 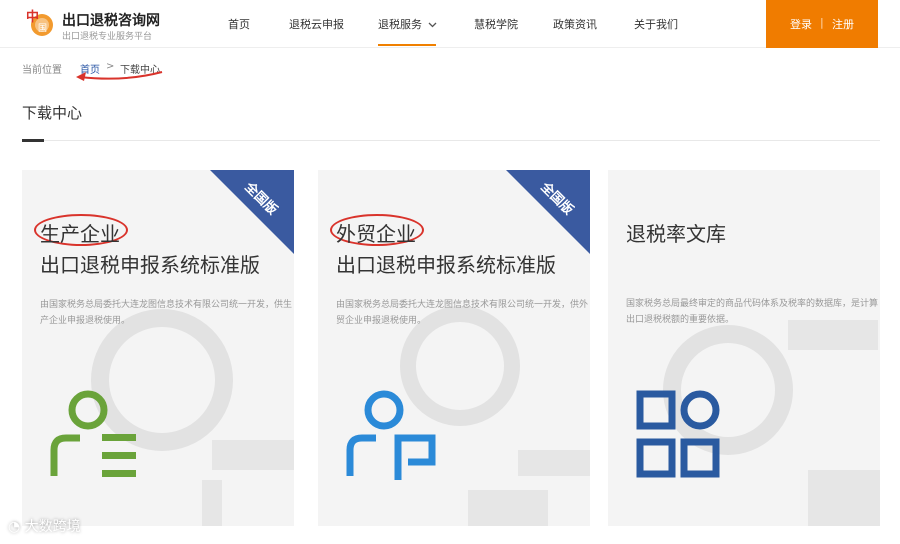 What do you see at coordinates (107, 37) in the screenshot?
I see `brand-subtitle: 出口退税专业服务平台` at bounding box center [107, 37].